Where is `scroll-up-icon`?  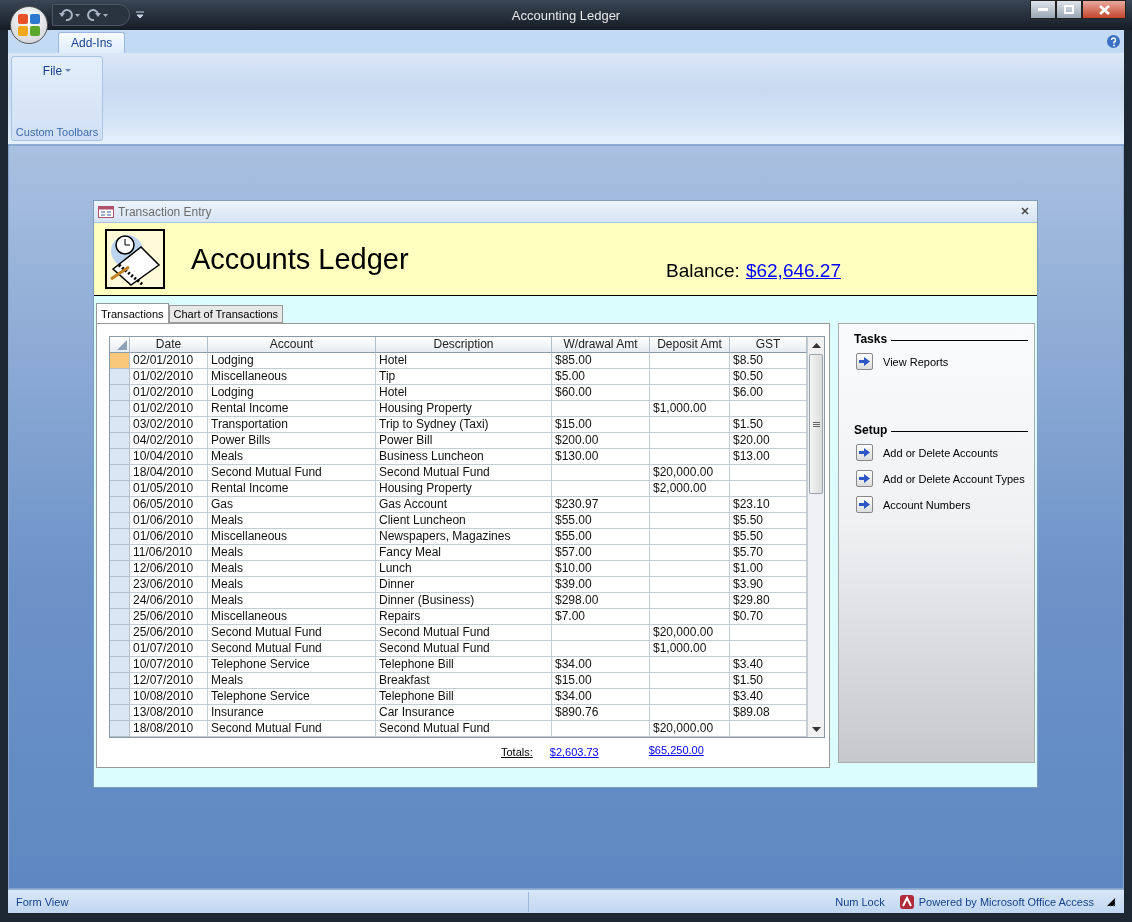 scroll-up-icon is located at coordinates (816, 345).